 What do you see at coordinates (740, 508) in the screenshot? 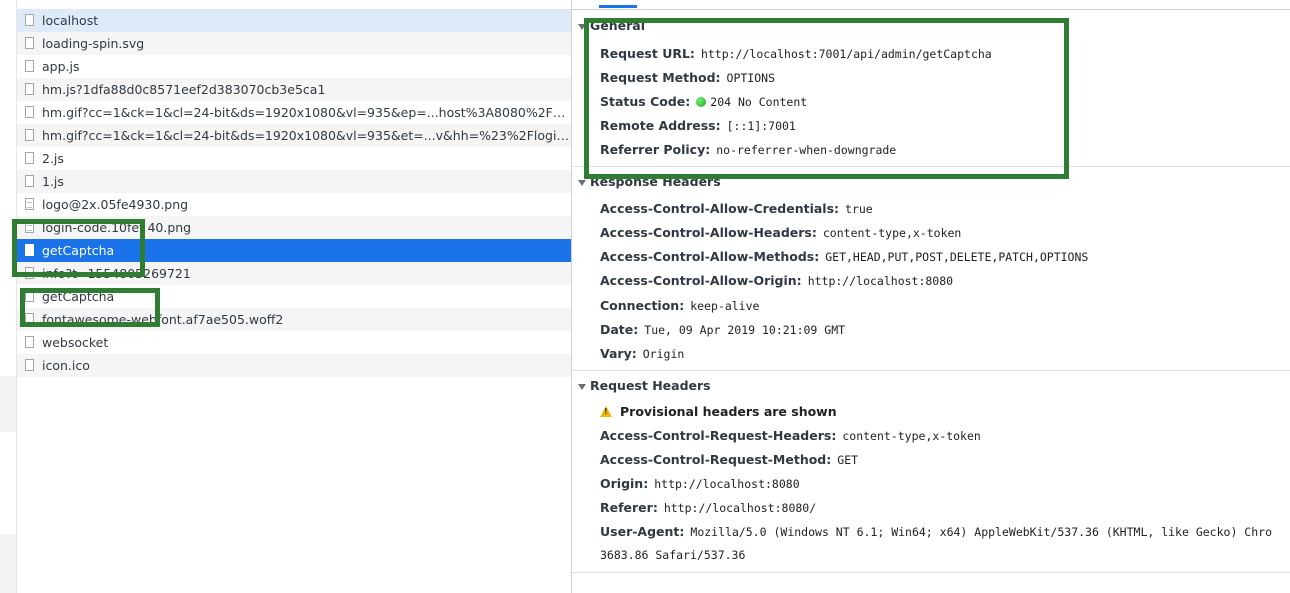
I see `header-value: http://localhost:8080/` at bounding box center [740, 508].